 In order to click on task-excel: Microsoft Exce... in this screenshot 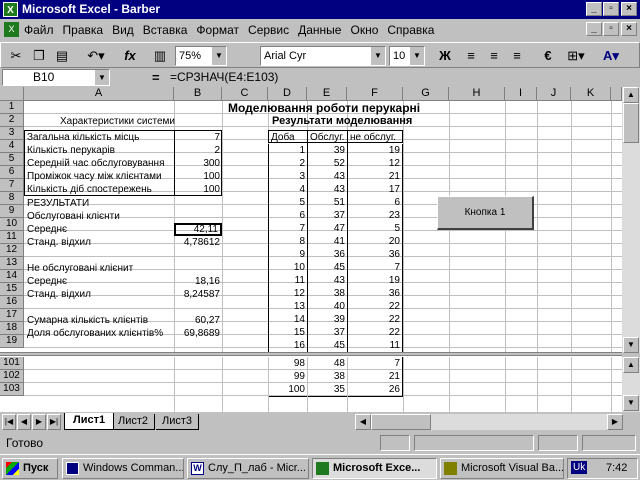, I will do `click(374, 468)`.